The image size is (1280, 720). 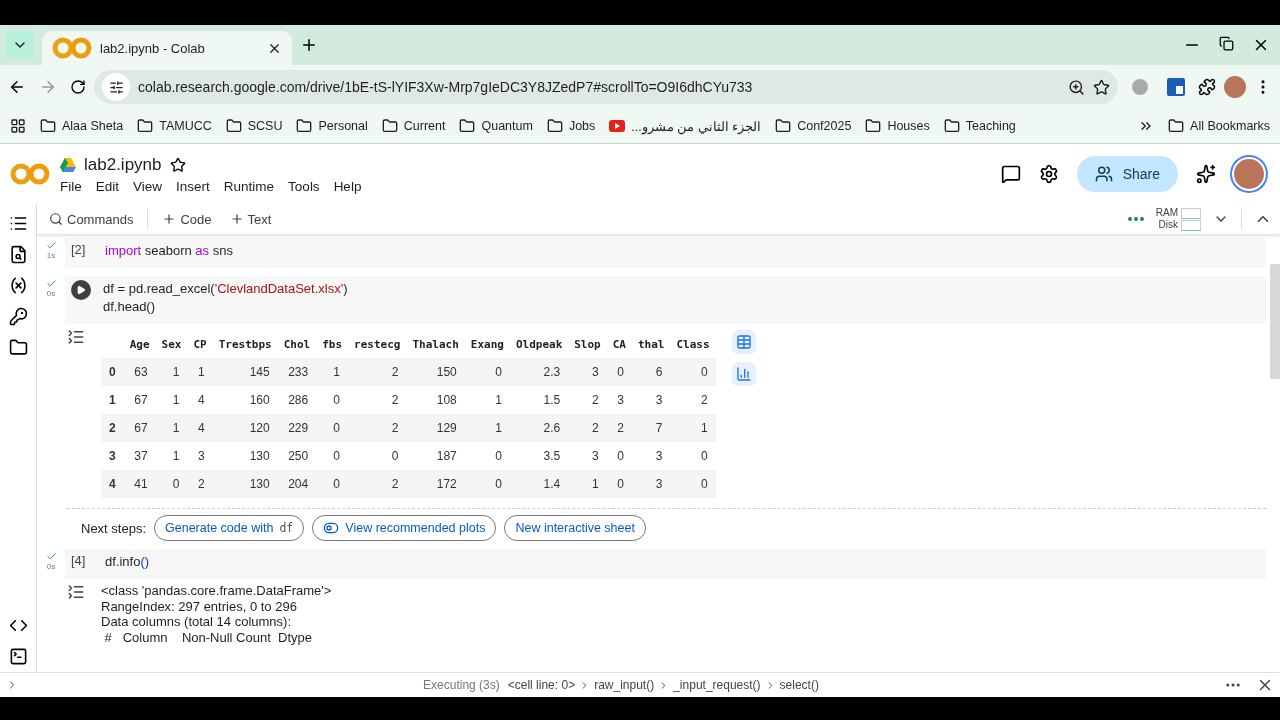 I want to click on site-info-icon, so click(x=116, y=87).